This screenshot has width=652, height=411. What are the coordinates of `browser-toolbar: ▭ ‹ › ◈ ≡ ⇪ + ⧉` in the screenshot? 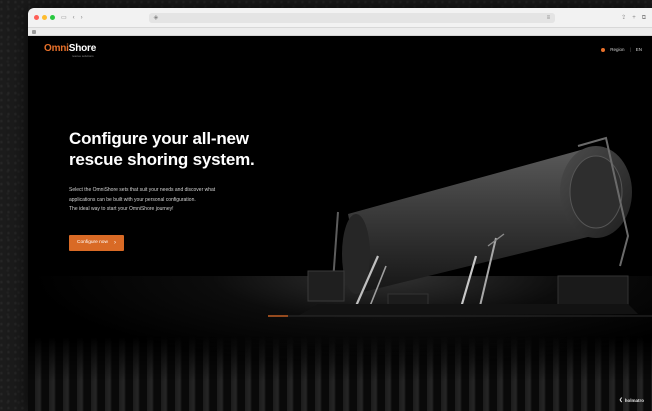 It's located at (340, 18).